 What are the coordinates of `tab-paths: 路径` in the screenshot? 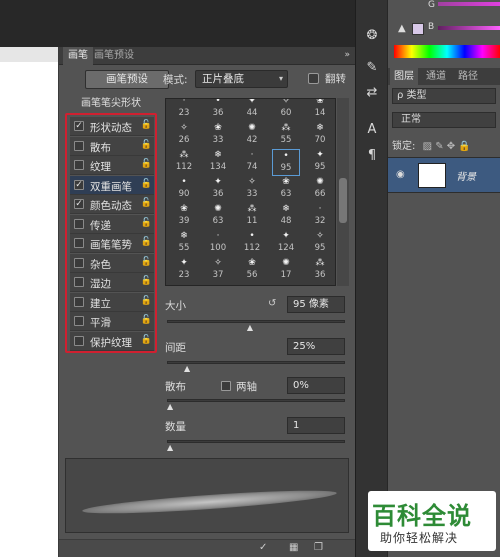 It's located at (468, 76).